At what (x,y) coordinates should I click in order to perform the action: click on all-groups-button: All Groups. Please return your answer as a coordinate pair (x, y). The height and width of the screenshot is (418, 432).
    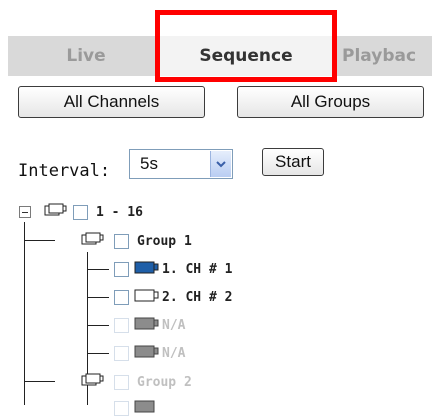
    Looking at the image, I should click on (330, 102).